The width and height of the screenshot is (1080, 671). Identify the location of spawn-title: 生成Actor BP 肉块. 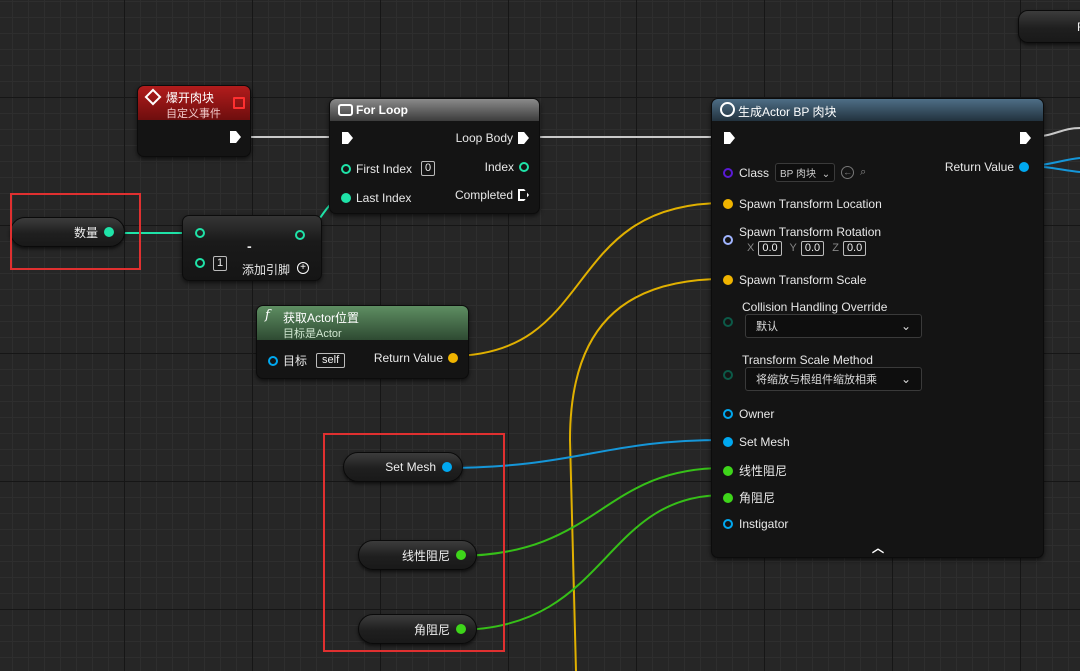
(787, 112).